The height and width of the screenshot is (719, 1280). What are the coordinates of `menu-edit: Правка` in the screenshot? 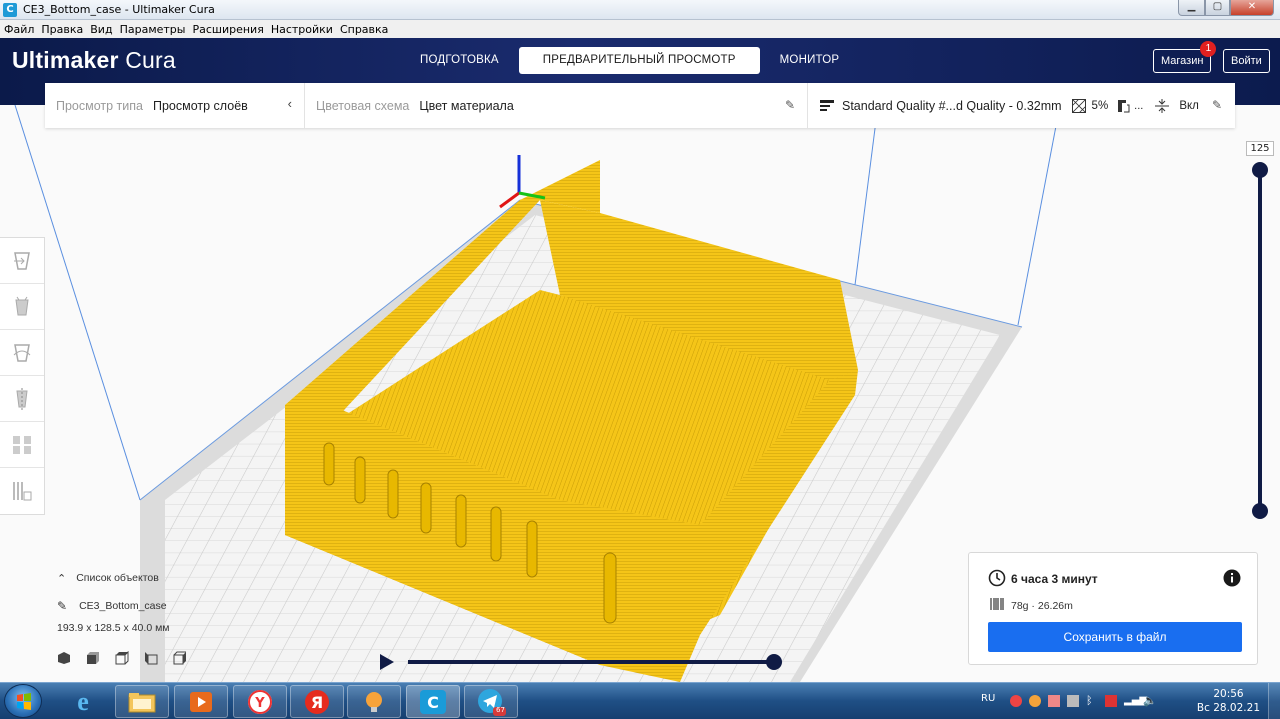 It's located at (62, 29).